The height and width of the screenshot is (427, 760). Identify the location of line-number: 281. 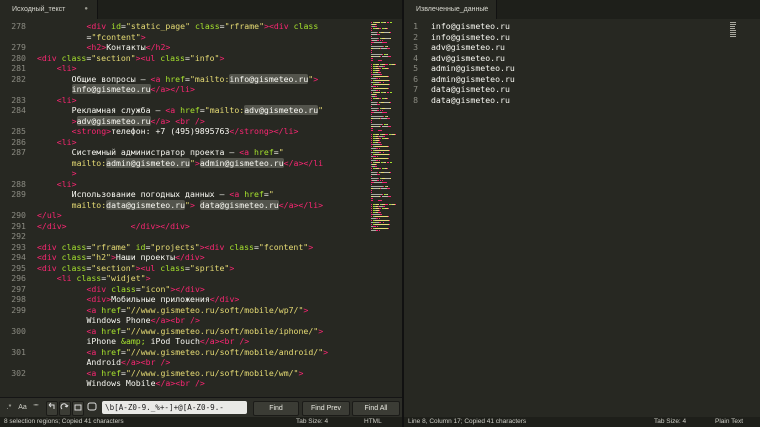
(18, 68).